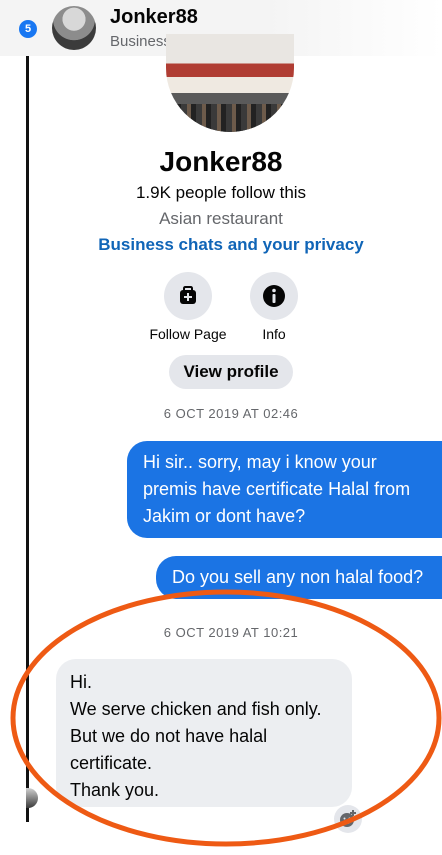  I want to click on info-button: Info, so click(274, 307).